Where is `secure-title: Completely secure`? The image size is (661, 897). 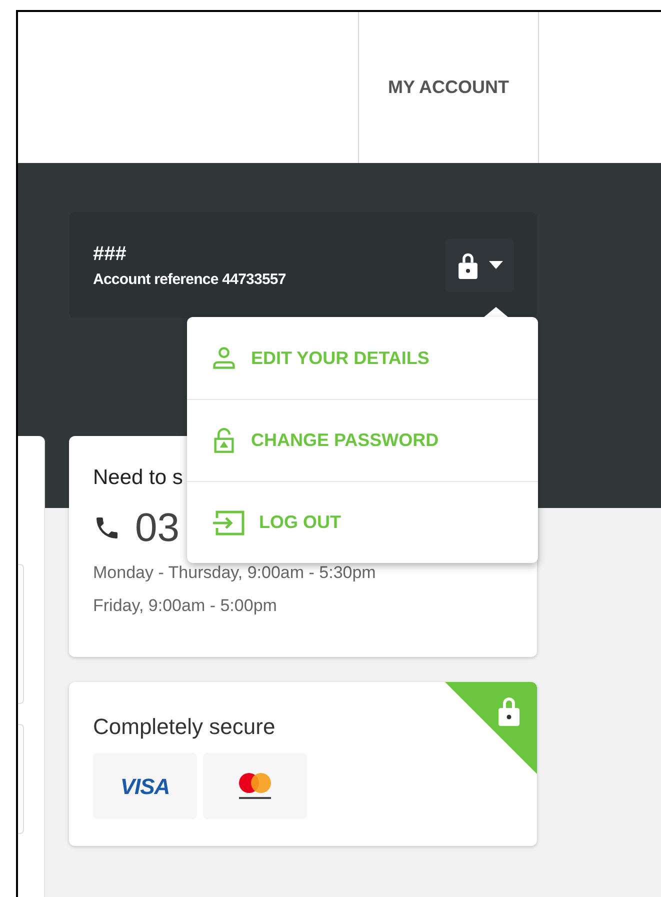 secure-title: Completely secure is located at coordinates (184, 727).